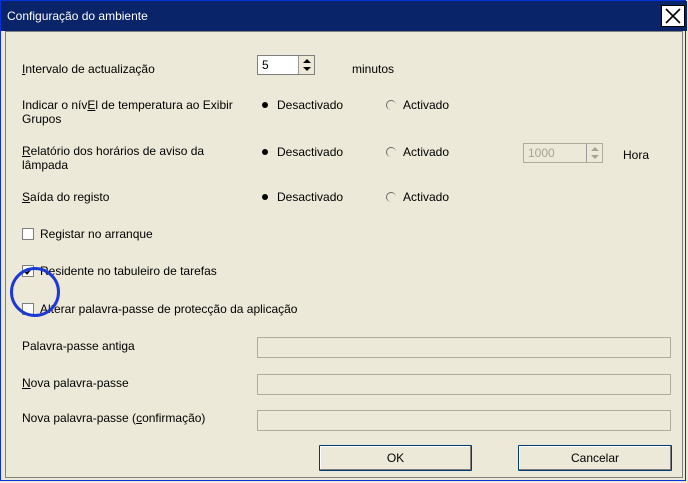 The image size is (688, 483). I want to click on confirm-password-field, so click(464, 420).